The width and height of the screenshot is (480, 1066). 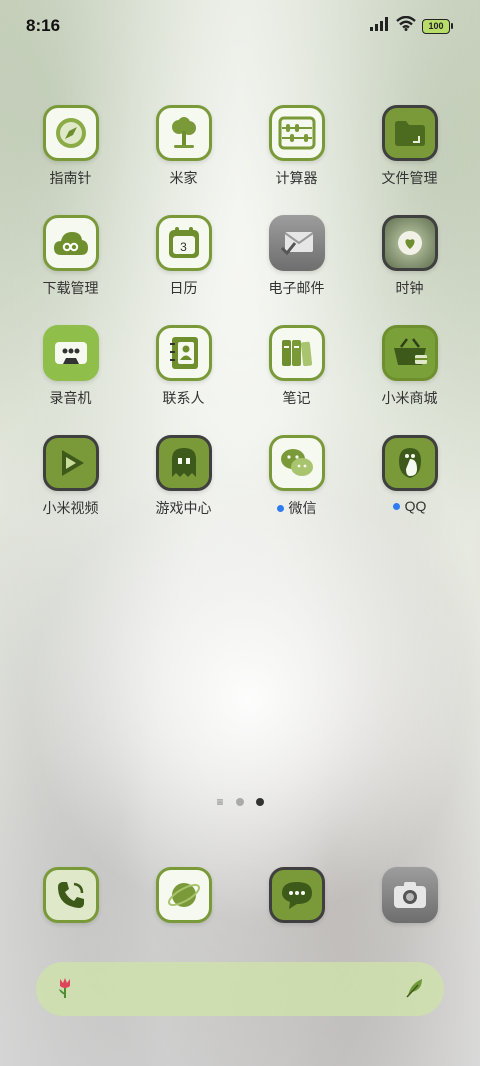 I want to click on status-bar: 8:16 100, so click(x=240, y=26).